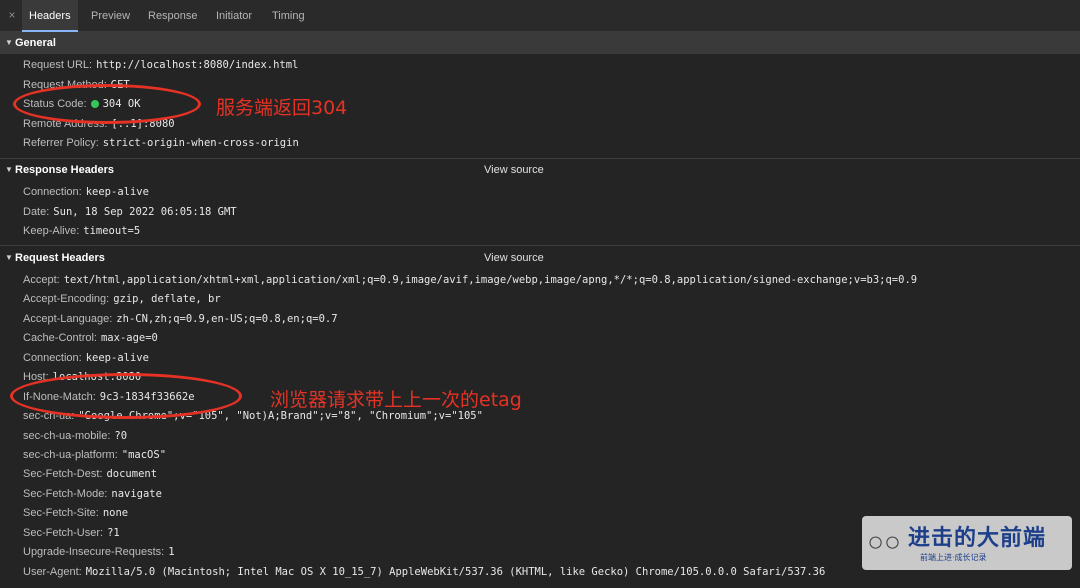  Describe the element at coordinates (61, 143) in the screenshot. I see `header-key: Referrer Policy:` at that location.